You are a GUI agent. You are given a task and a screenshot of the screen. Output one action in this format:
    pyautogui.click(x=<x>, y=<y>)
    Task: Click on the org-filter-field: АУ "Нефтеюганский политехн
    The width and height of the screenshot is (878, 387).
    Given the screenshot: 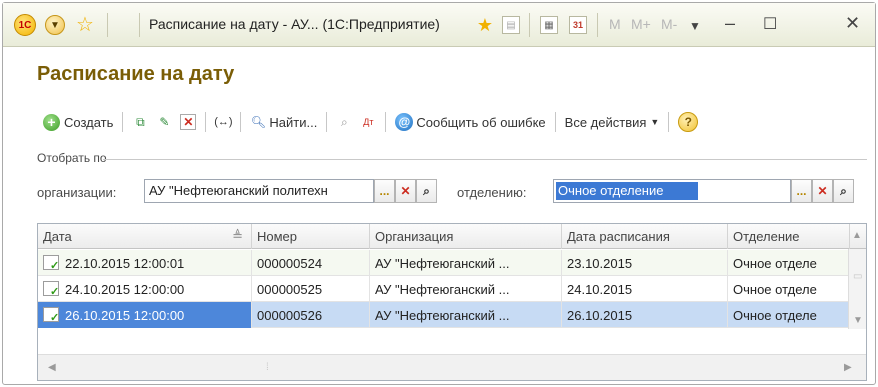 What is the action you would take?
    pyautogui.click(x=259, y=191)
    